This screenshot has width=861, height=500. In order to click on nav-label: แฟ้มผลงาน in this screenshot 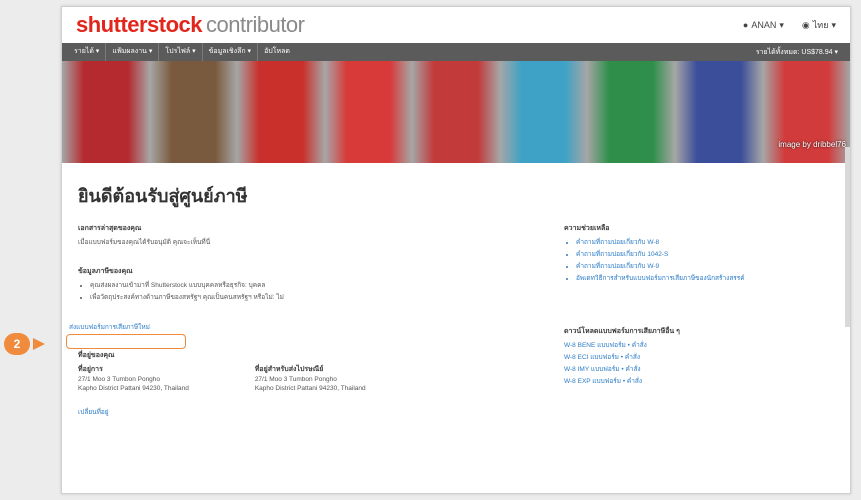, I will do `click(129, 51)`.